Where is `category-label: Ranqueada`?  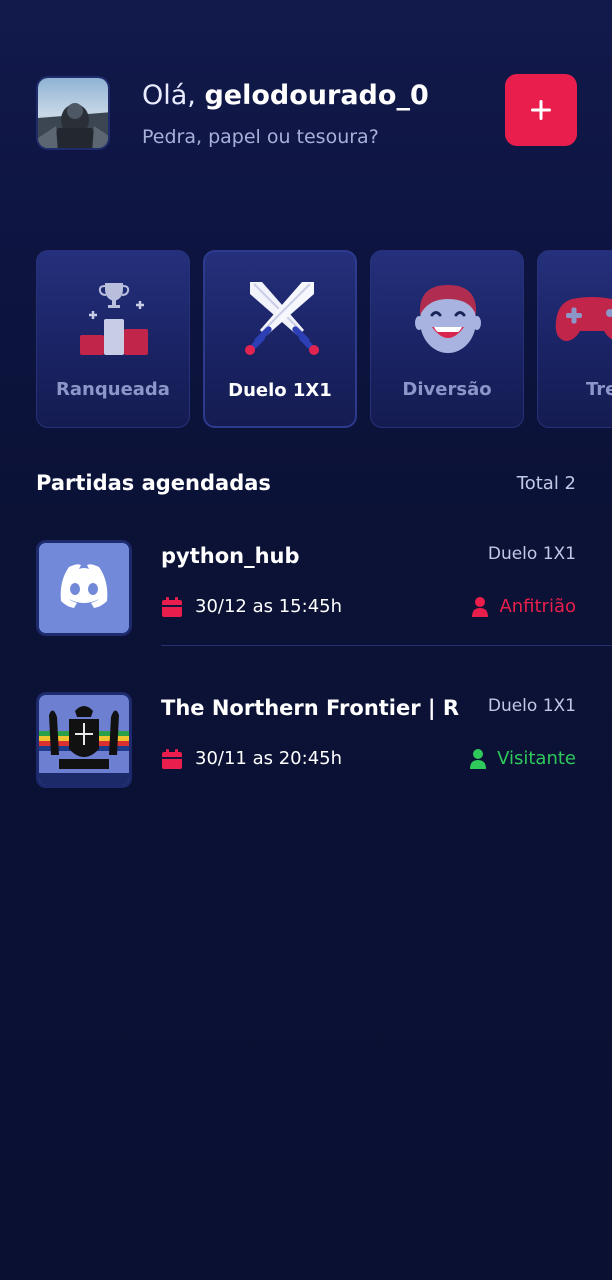
category-label: Ranqueada is located at coordinates (113, 389).